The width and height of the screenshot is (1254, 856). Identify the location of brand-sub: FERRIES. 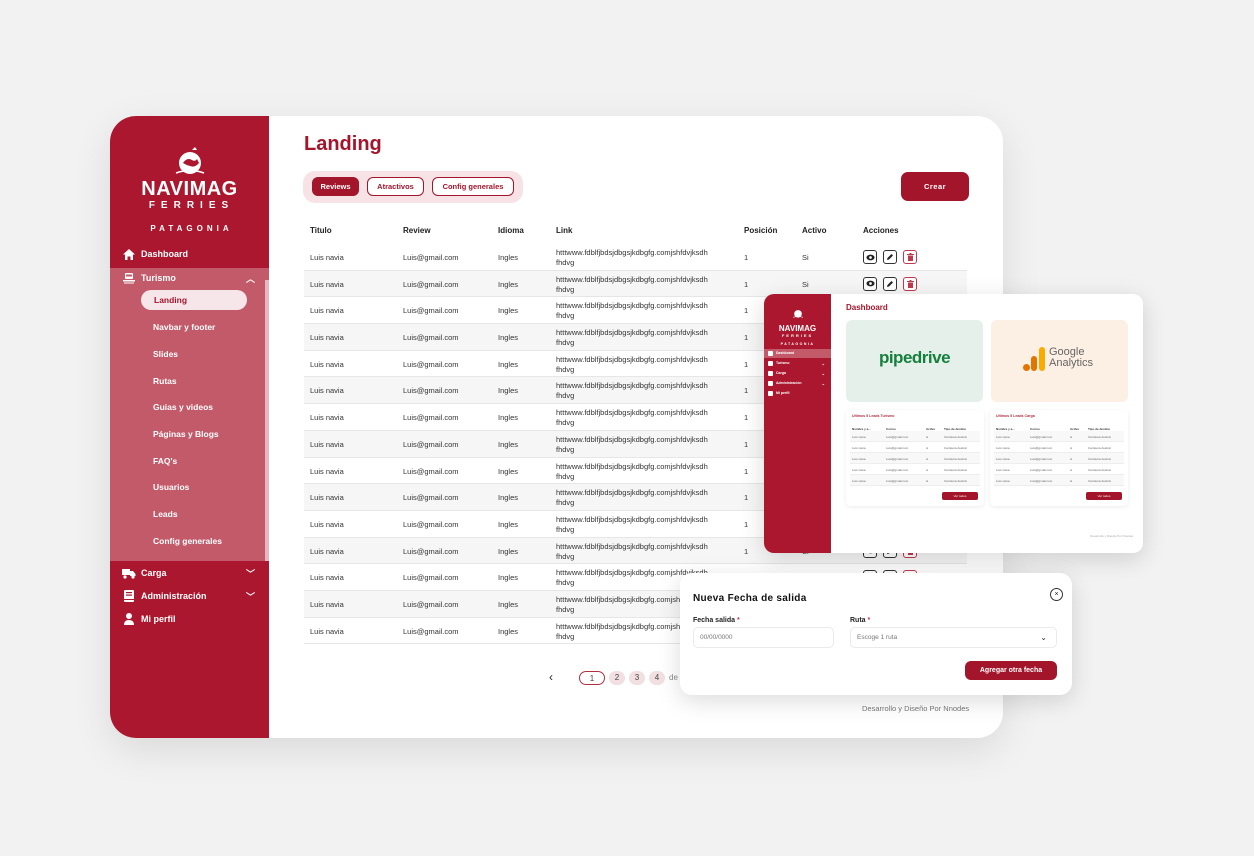
(191, 205).